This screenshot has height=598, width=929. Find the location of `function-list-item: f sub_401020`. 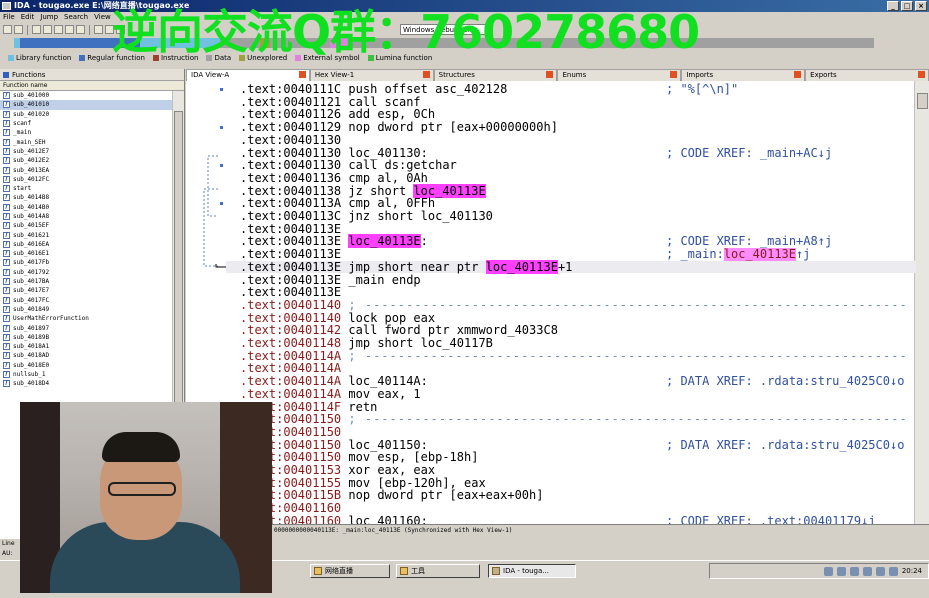

function-list-item: f sub_401020 is located at coordinates (86, 114).